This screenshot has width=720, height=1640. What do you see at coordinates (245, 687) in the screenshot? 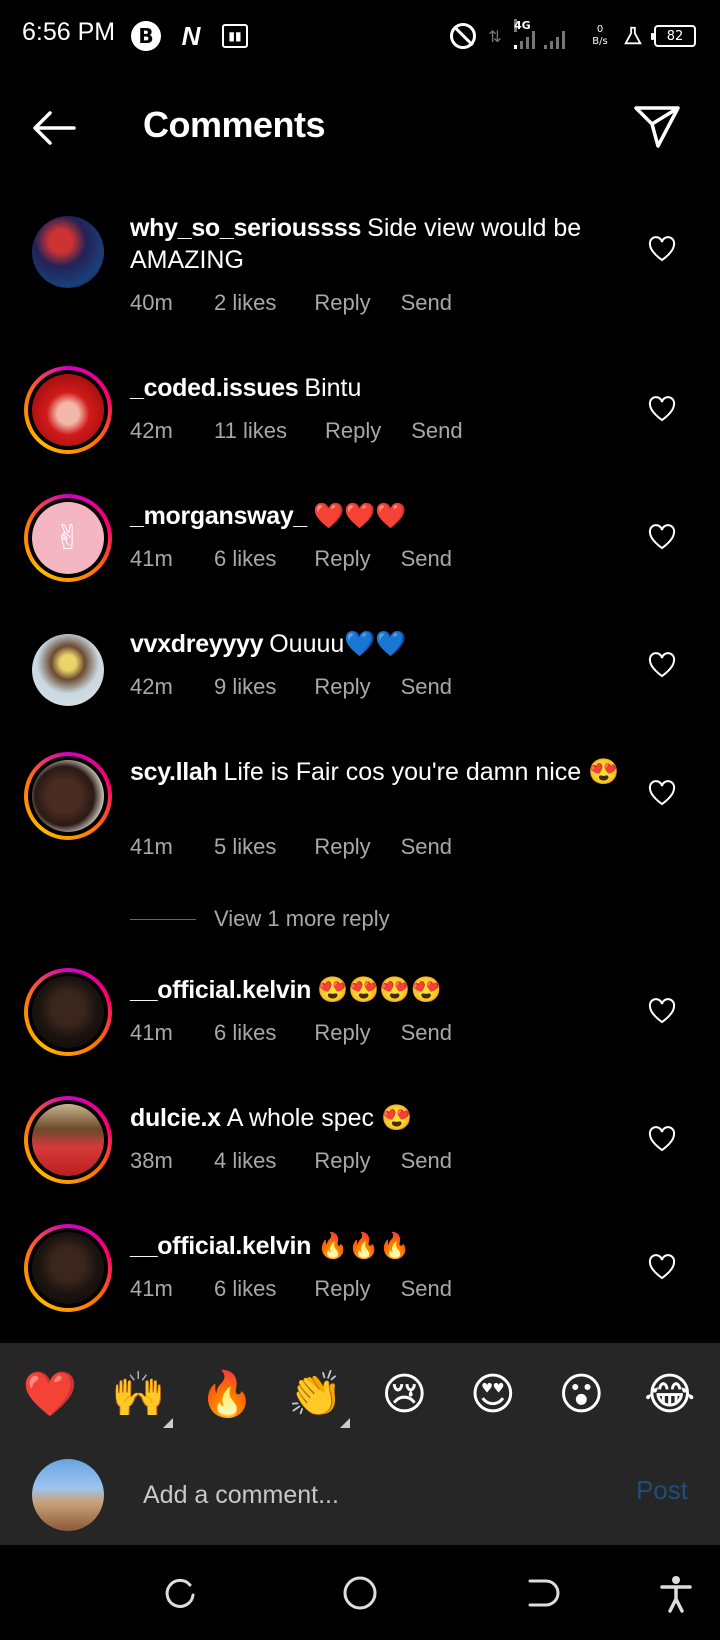
I see `comment-likes: 9 likes` at bounding box center [245, 687].